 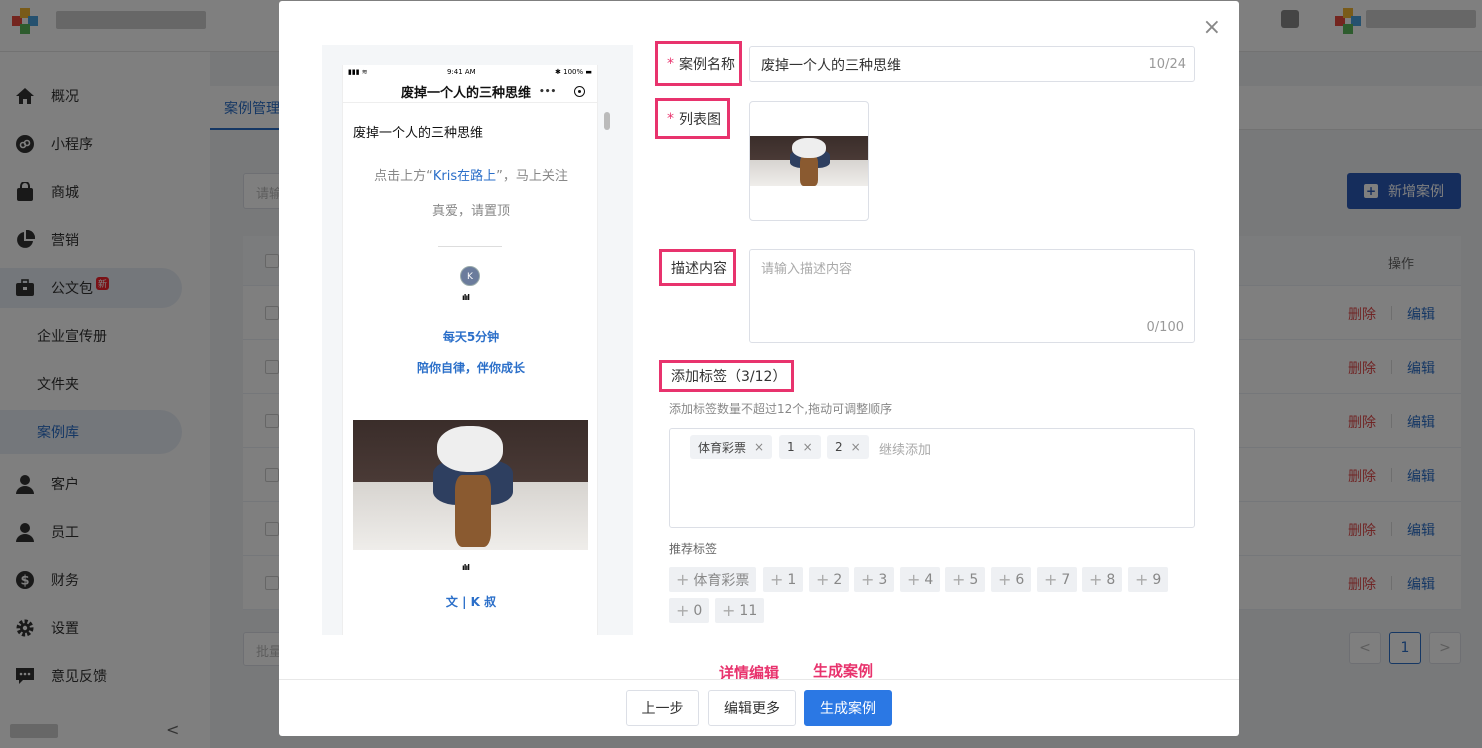 I want to click on recommended-tag-label: 11, so click(x=748, y=610).